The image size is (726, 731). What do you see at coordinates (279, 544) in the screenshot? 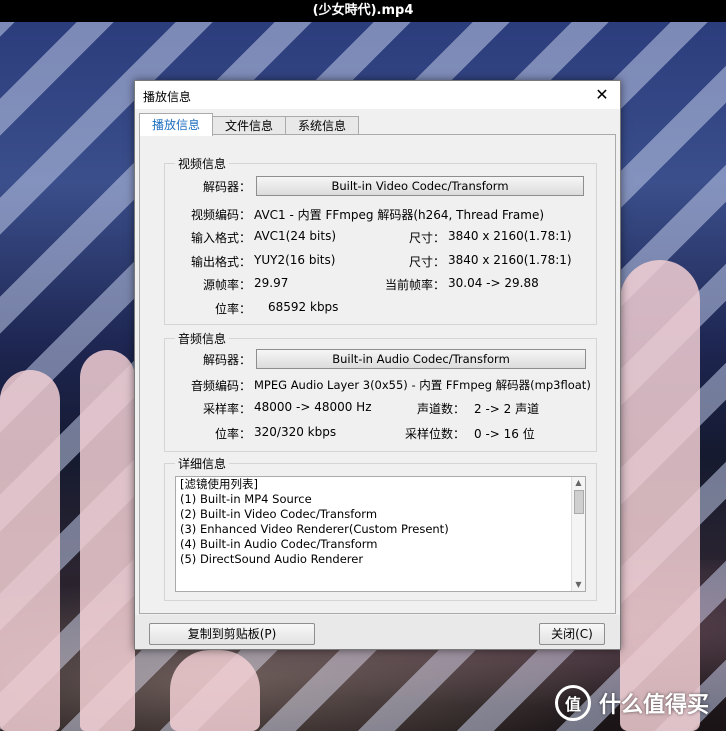
I see `details-line: (4) Built-in Audio Codec/Transform` at bounding box center [279, 544].